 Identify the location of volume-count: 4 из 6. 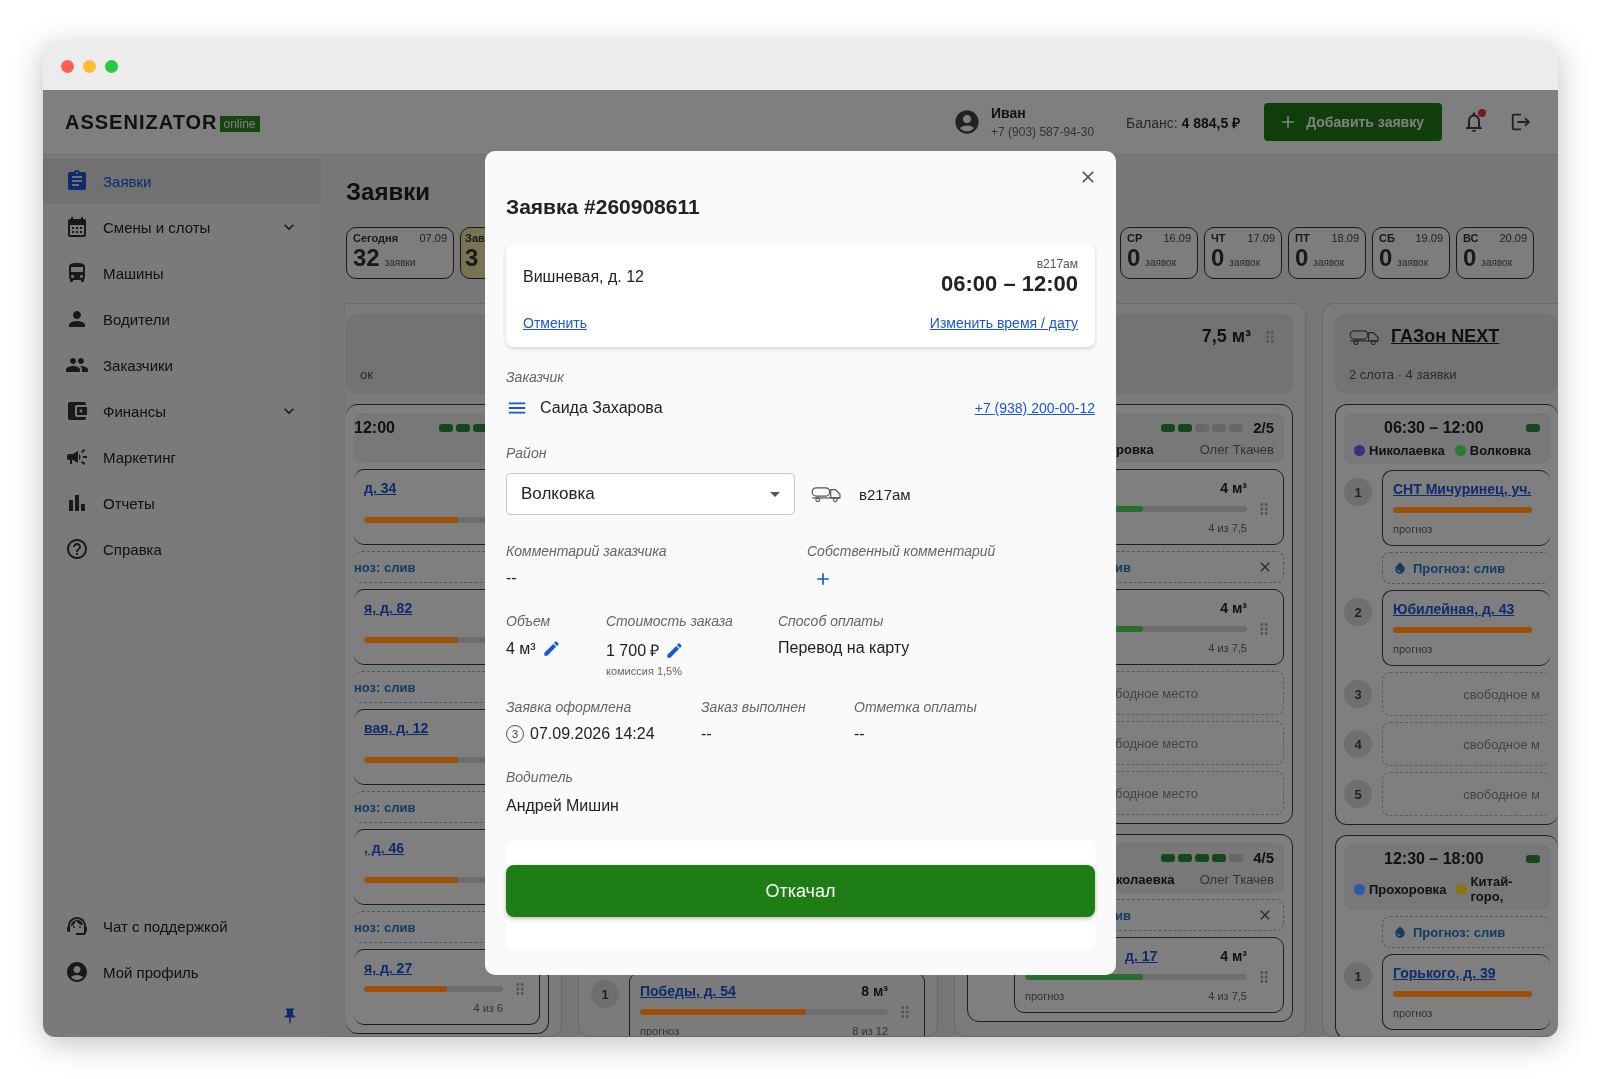
(488, 1009).